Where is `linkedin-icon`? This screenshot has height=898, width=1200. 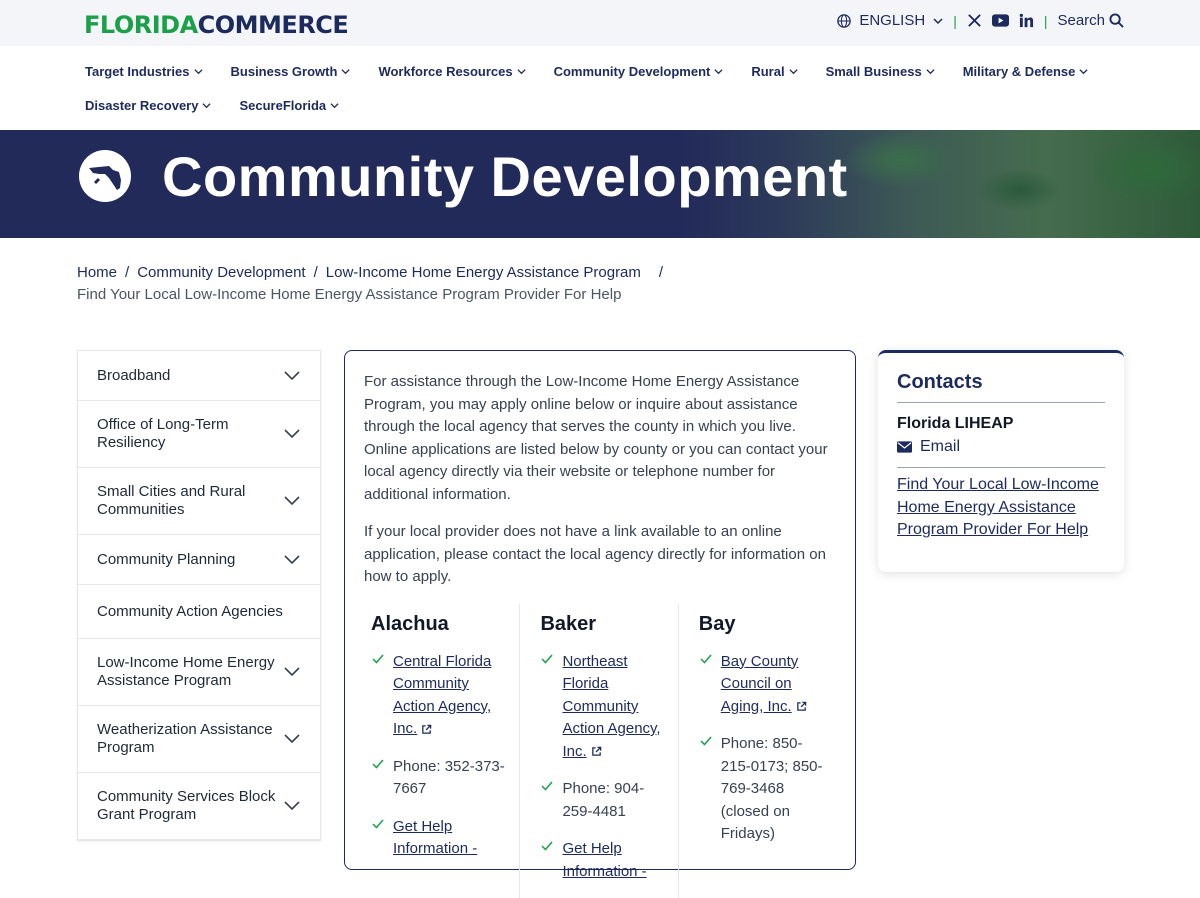
linkedin-icon is located at coordinates (1026, 20).